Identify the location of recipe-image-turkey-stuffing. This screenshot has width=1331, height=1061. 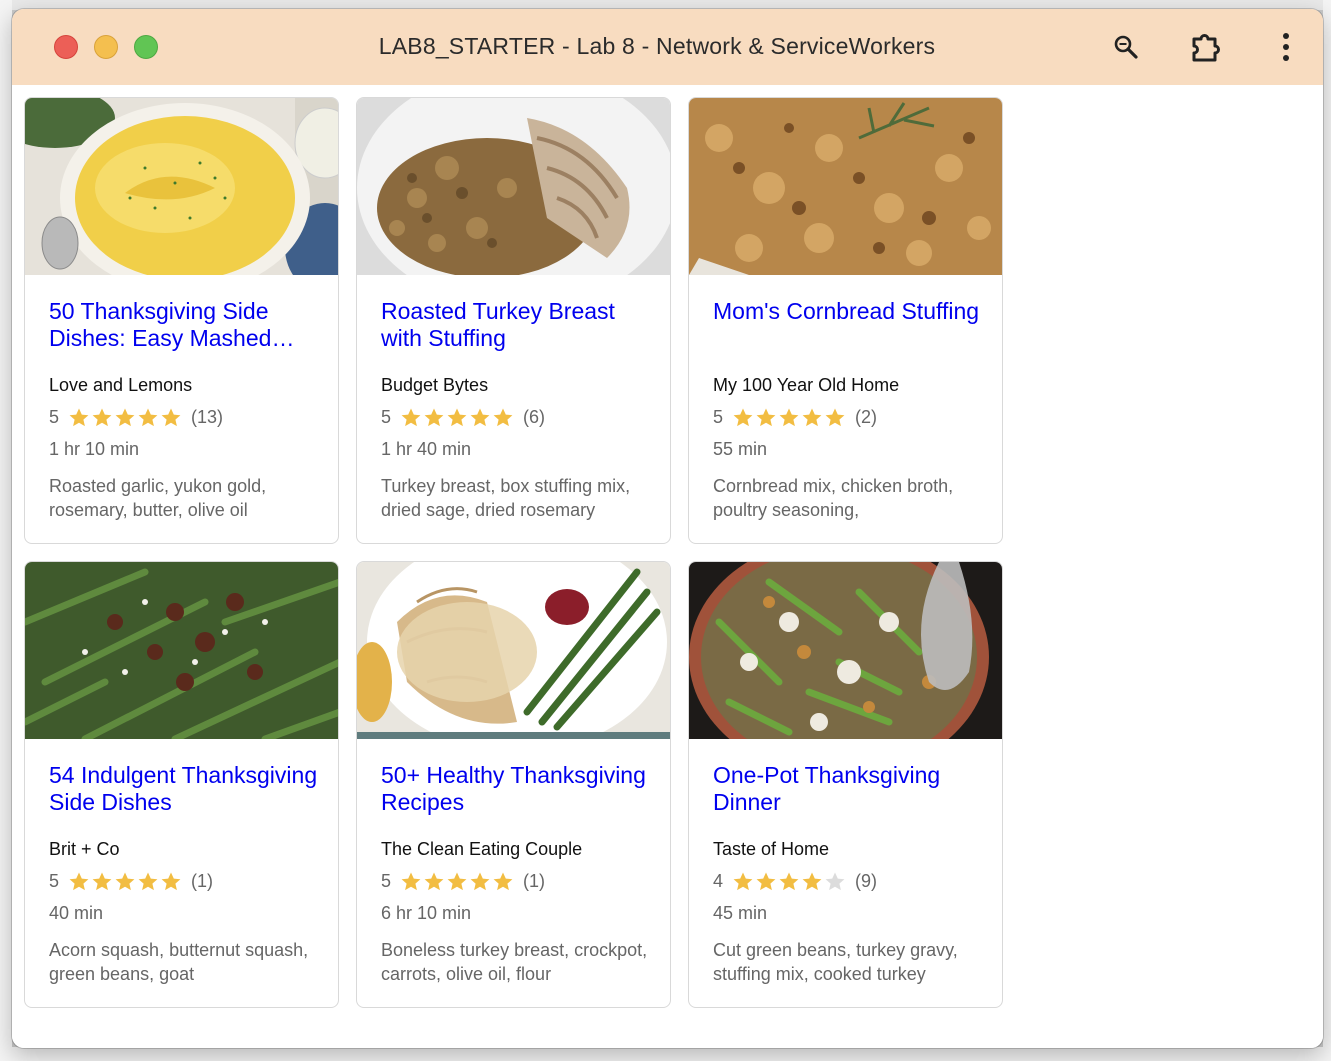
(513, 186).